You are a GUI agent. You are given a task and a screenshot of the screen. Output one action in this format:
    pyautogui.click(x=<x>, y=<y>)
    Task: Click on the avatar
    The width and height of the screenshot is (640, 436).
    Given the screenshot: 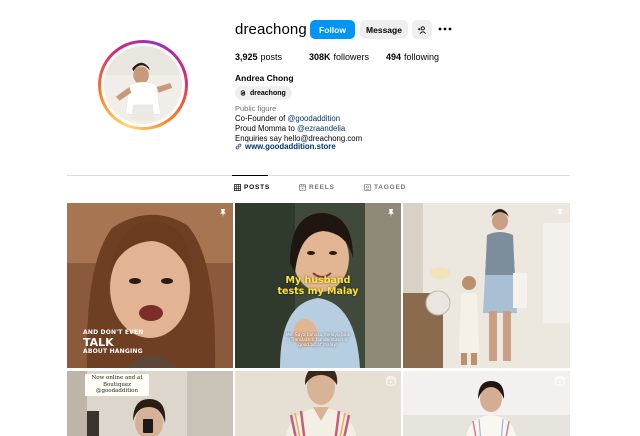 What is the action you would take?
    pyautogui.click(x=143, y=85)
    